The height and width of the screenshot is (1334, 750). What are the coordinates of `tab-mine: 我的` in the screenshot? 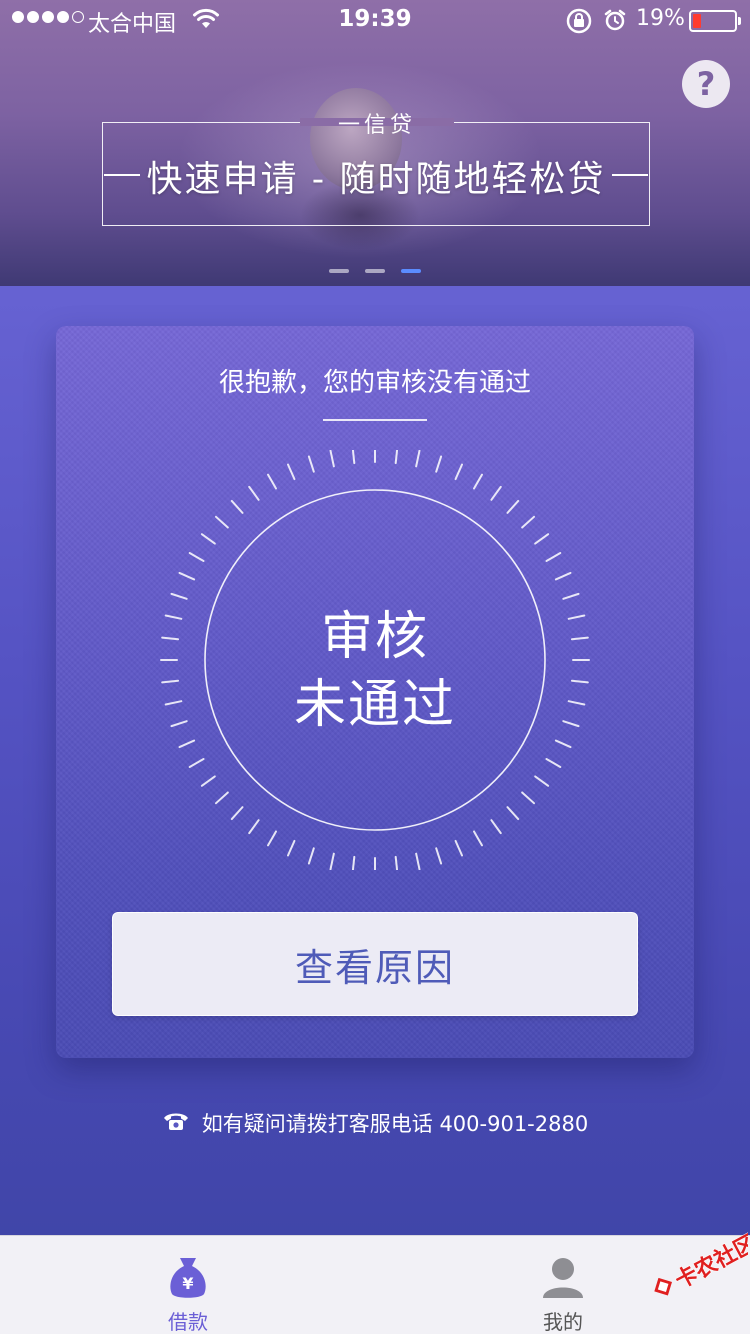 It's located at (563, 1285).